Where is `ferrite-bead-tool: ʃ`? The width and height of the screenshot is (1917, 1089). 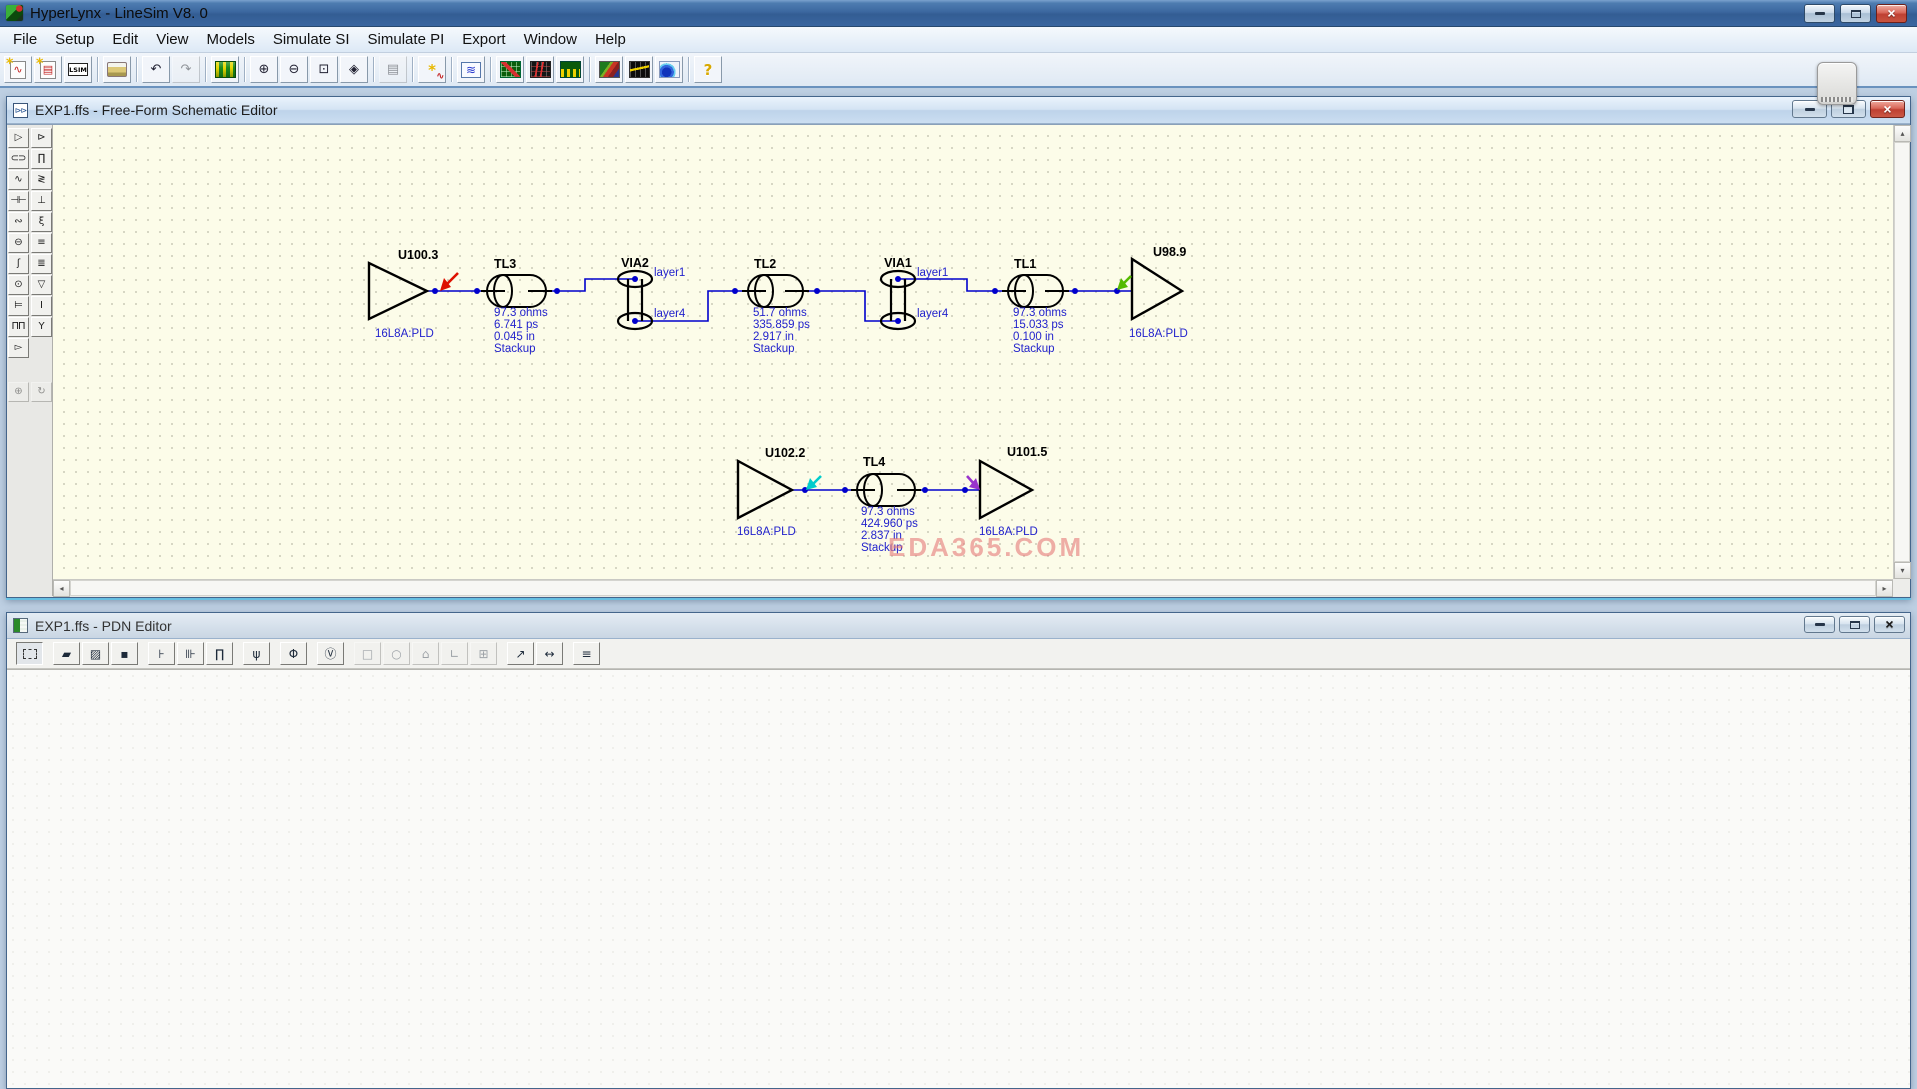
ferrite-bead-tool: ʃ is located at coordinates (18, 264).